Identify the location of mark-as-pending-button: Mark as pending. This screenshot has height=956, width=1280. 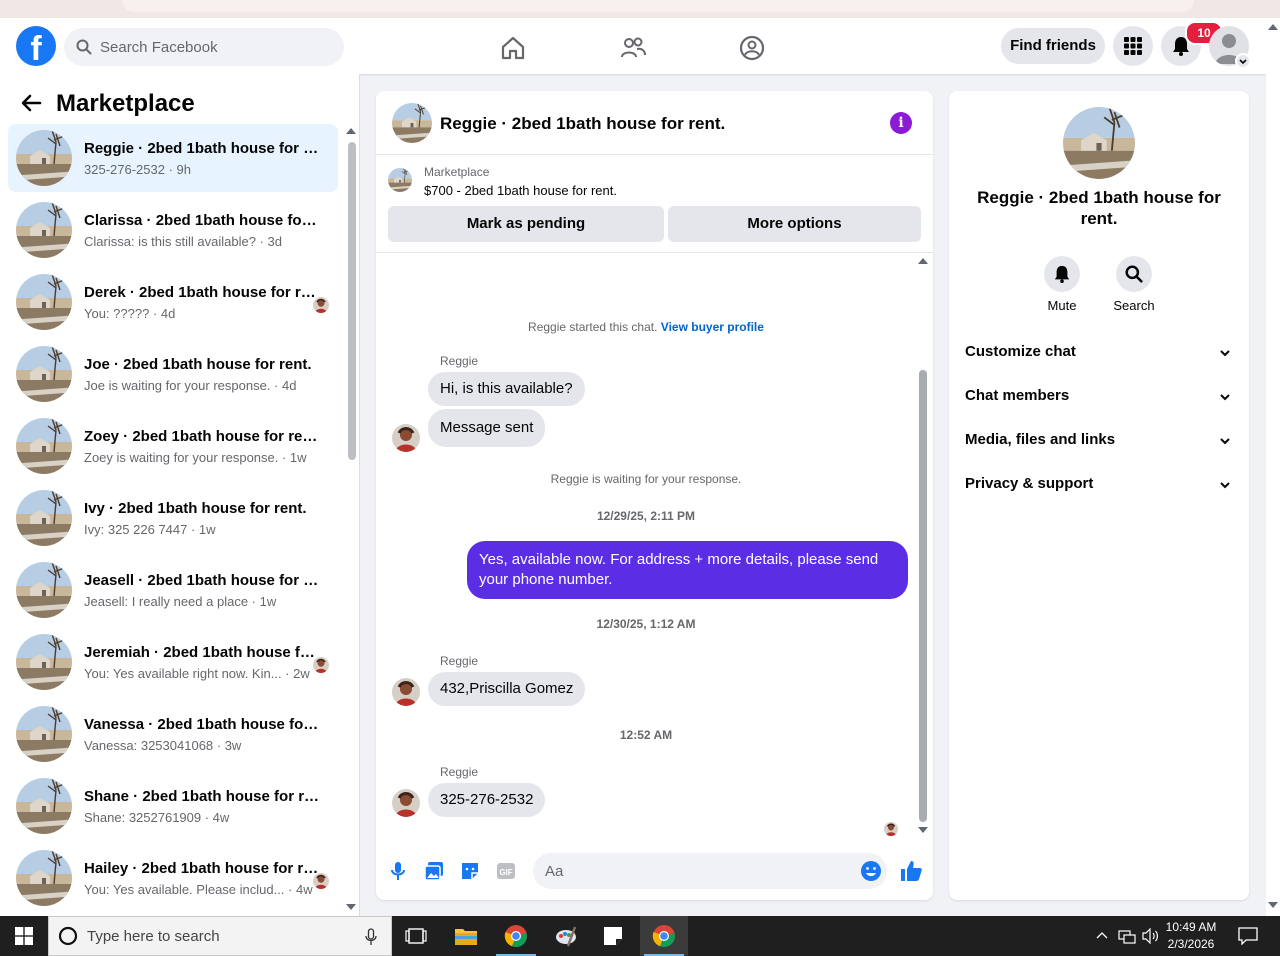
(526, 224).